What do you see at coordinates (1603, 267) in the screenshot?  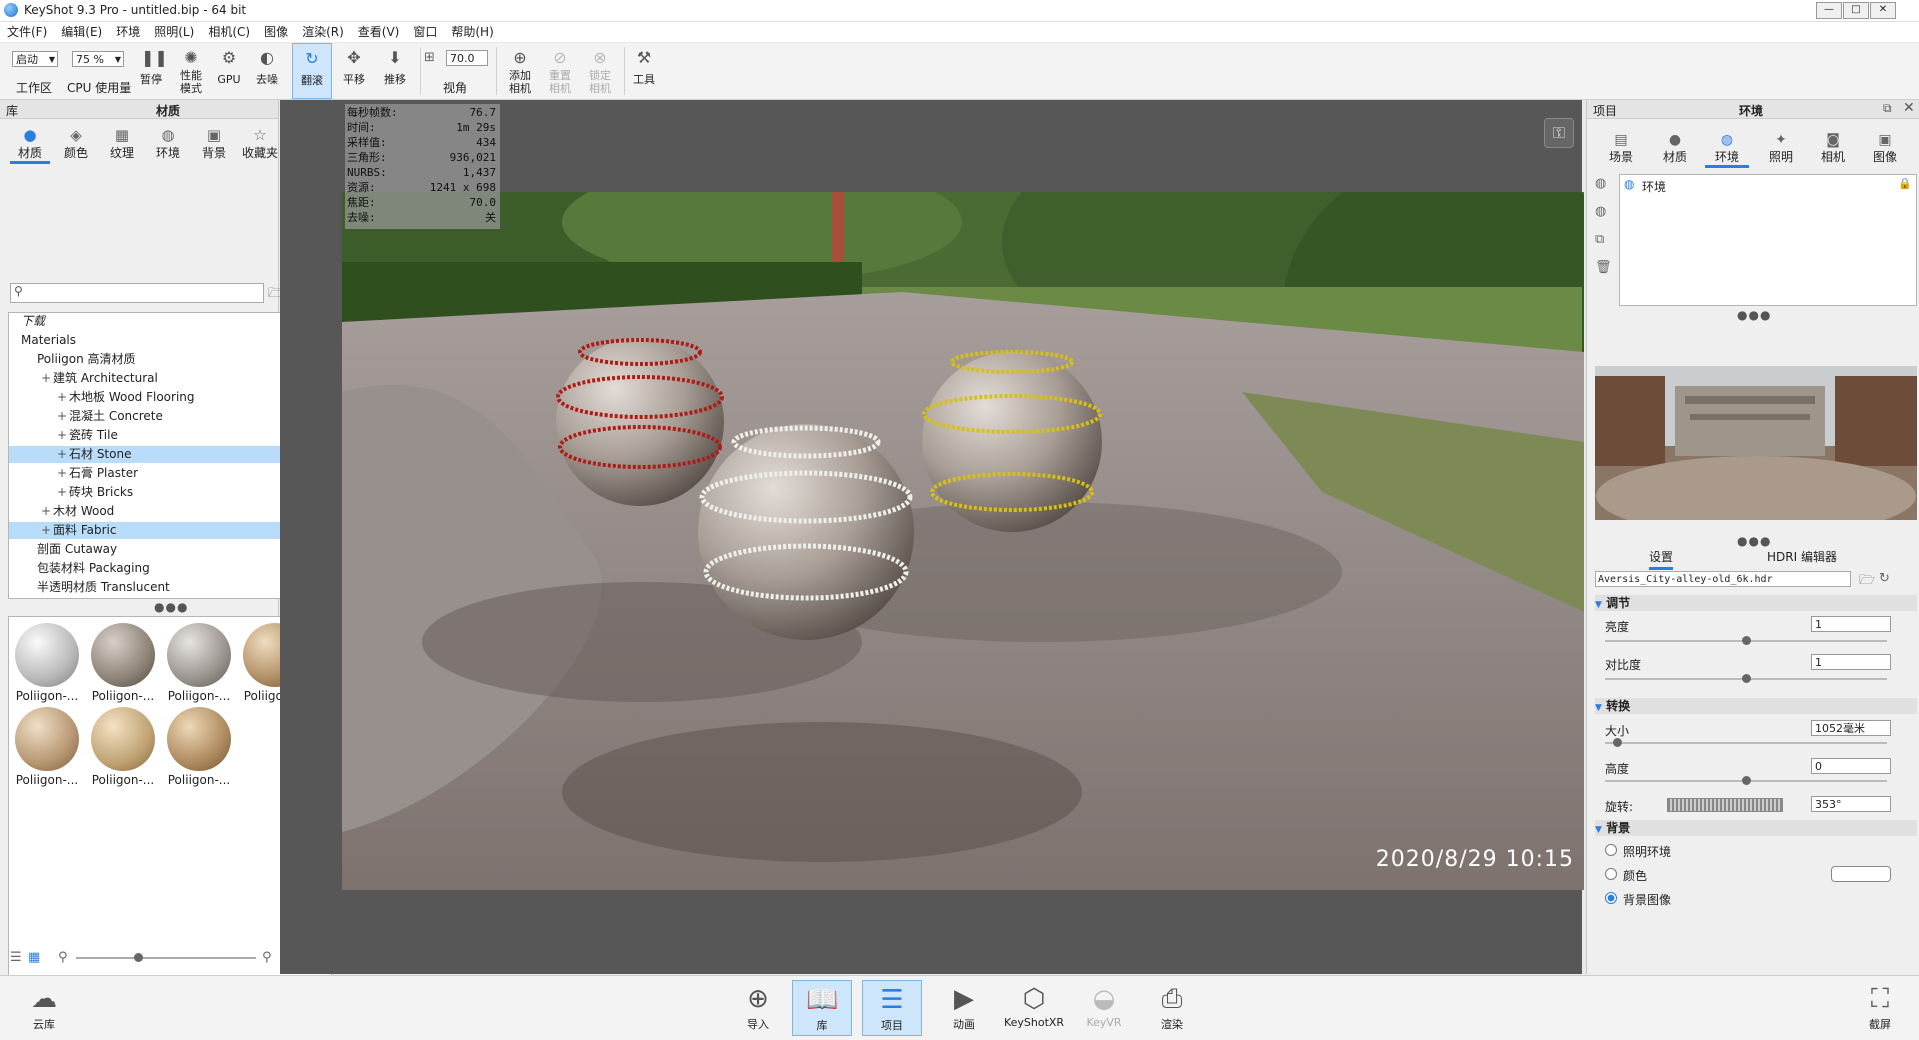 I see `delete-trash-icon: 🗑` at bounding box center [1603, 267].